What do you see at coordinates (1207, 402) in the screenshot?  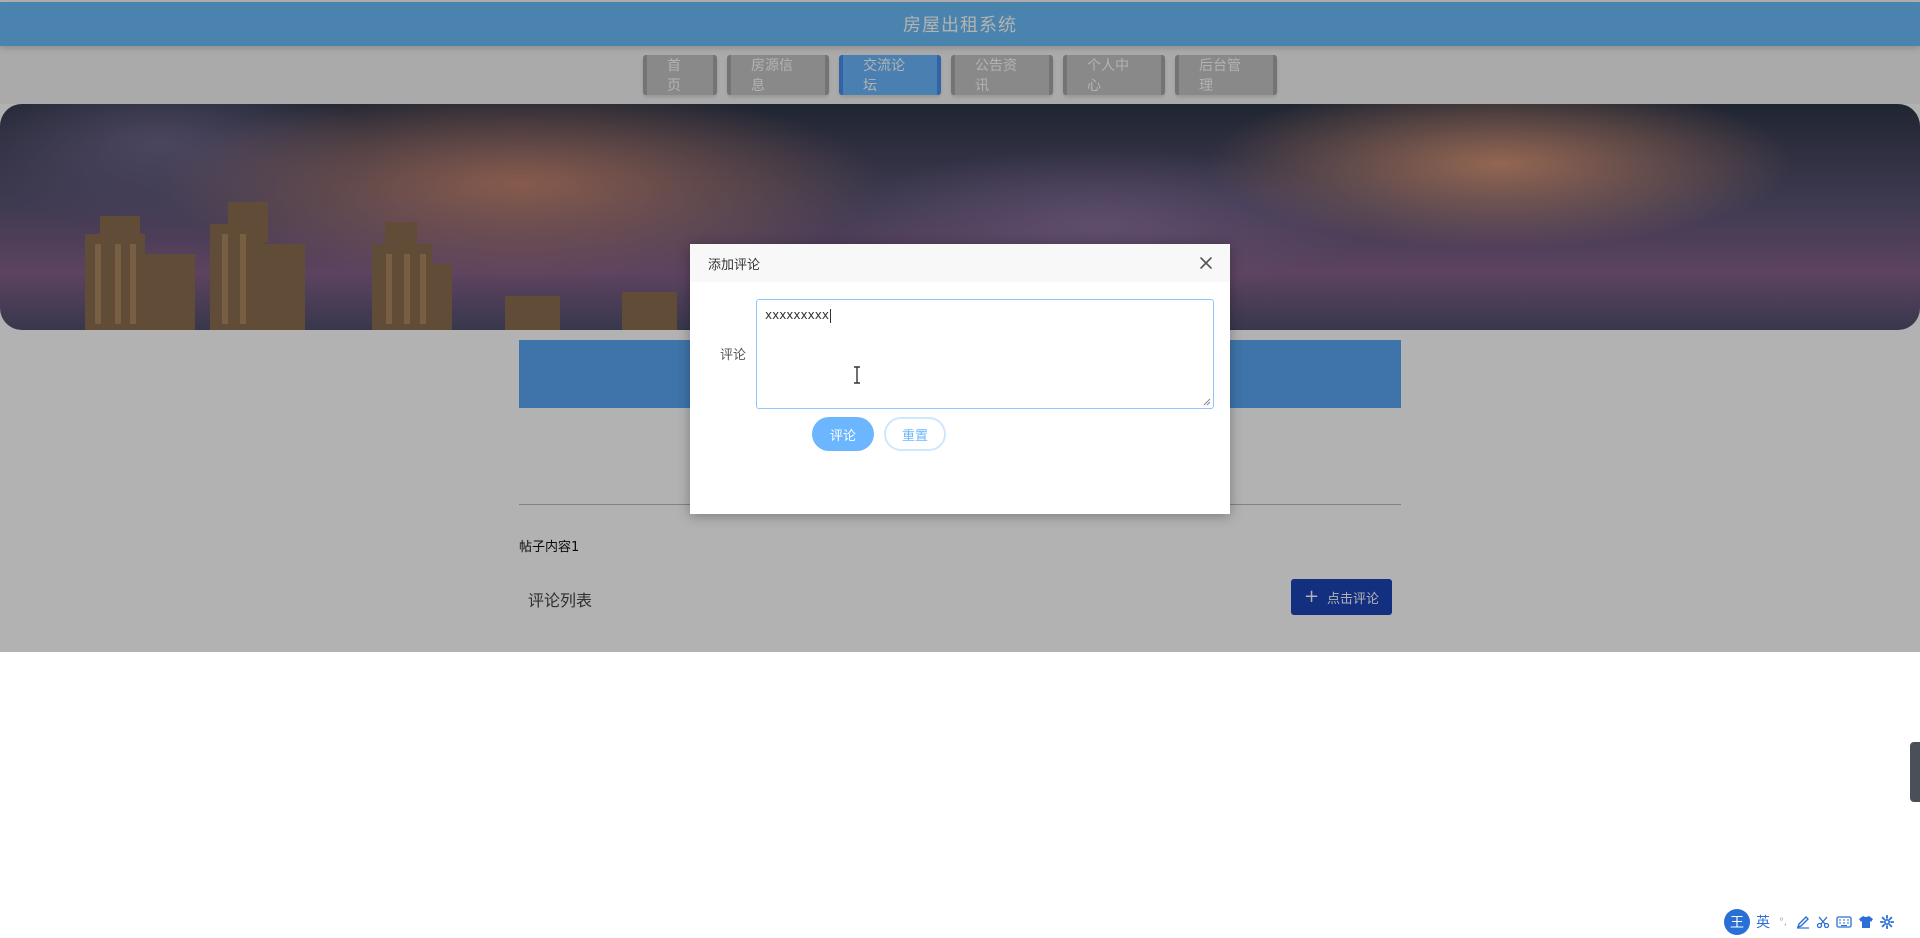 I see `resize-handle-icon` at bounding box center [1207, 402].